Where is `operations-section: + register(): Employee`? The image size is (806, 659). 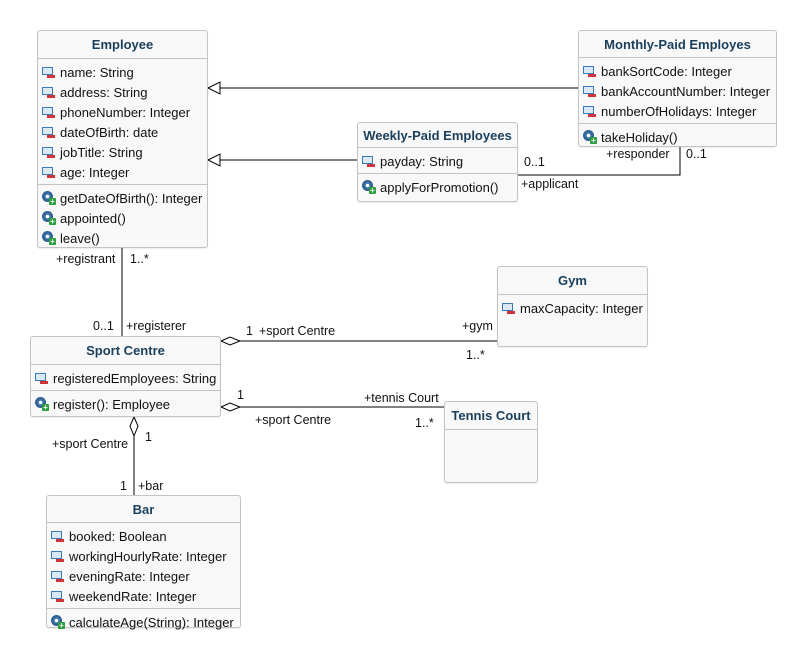 operations-section: + register(): Employee is located at coordinates (125, 403).